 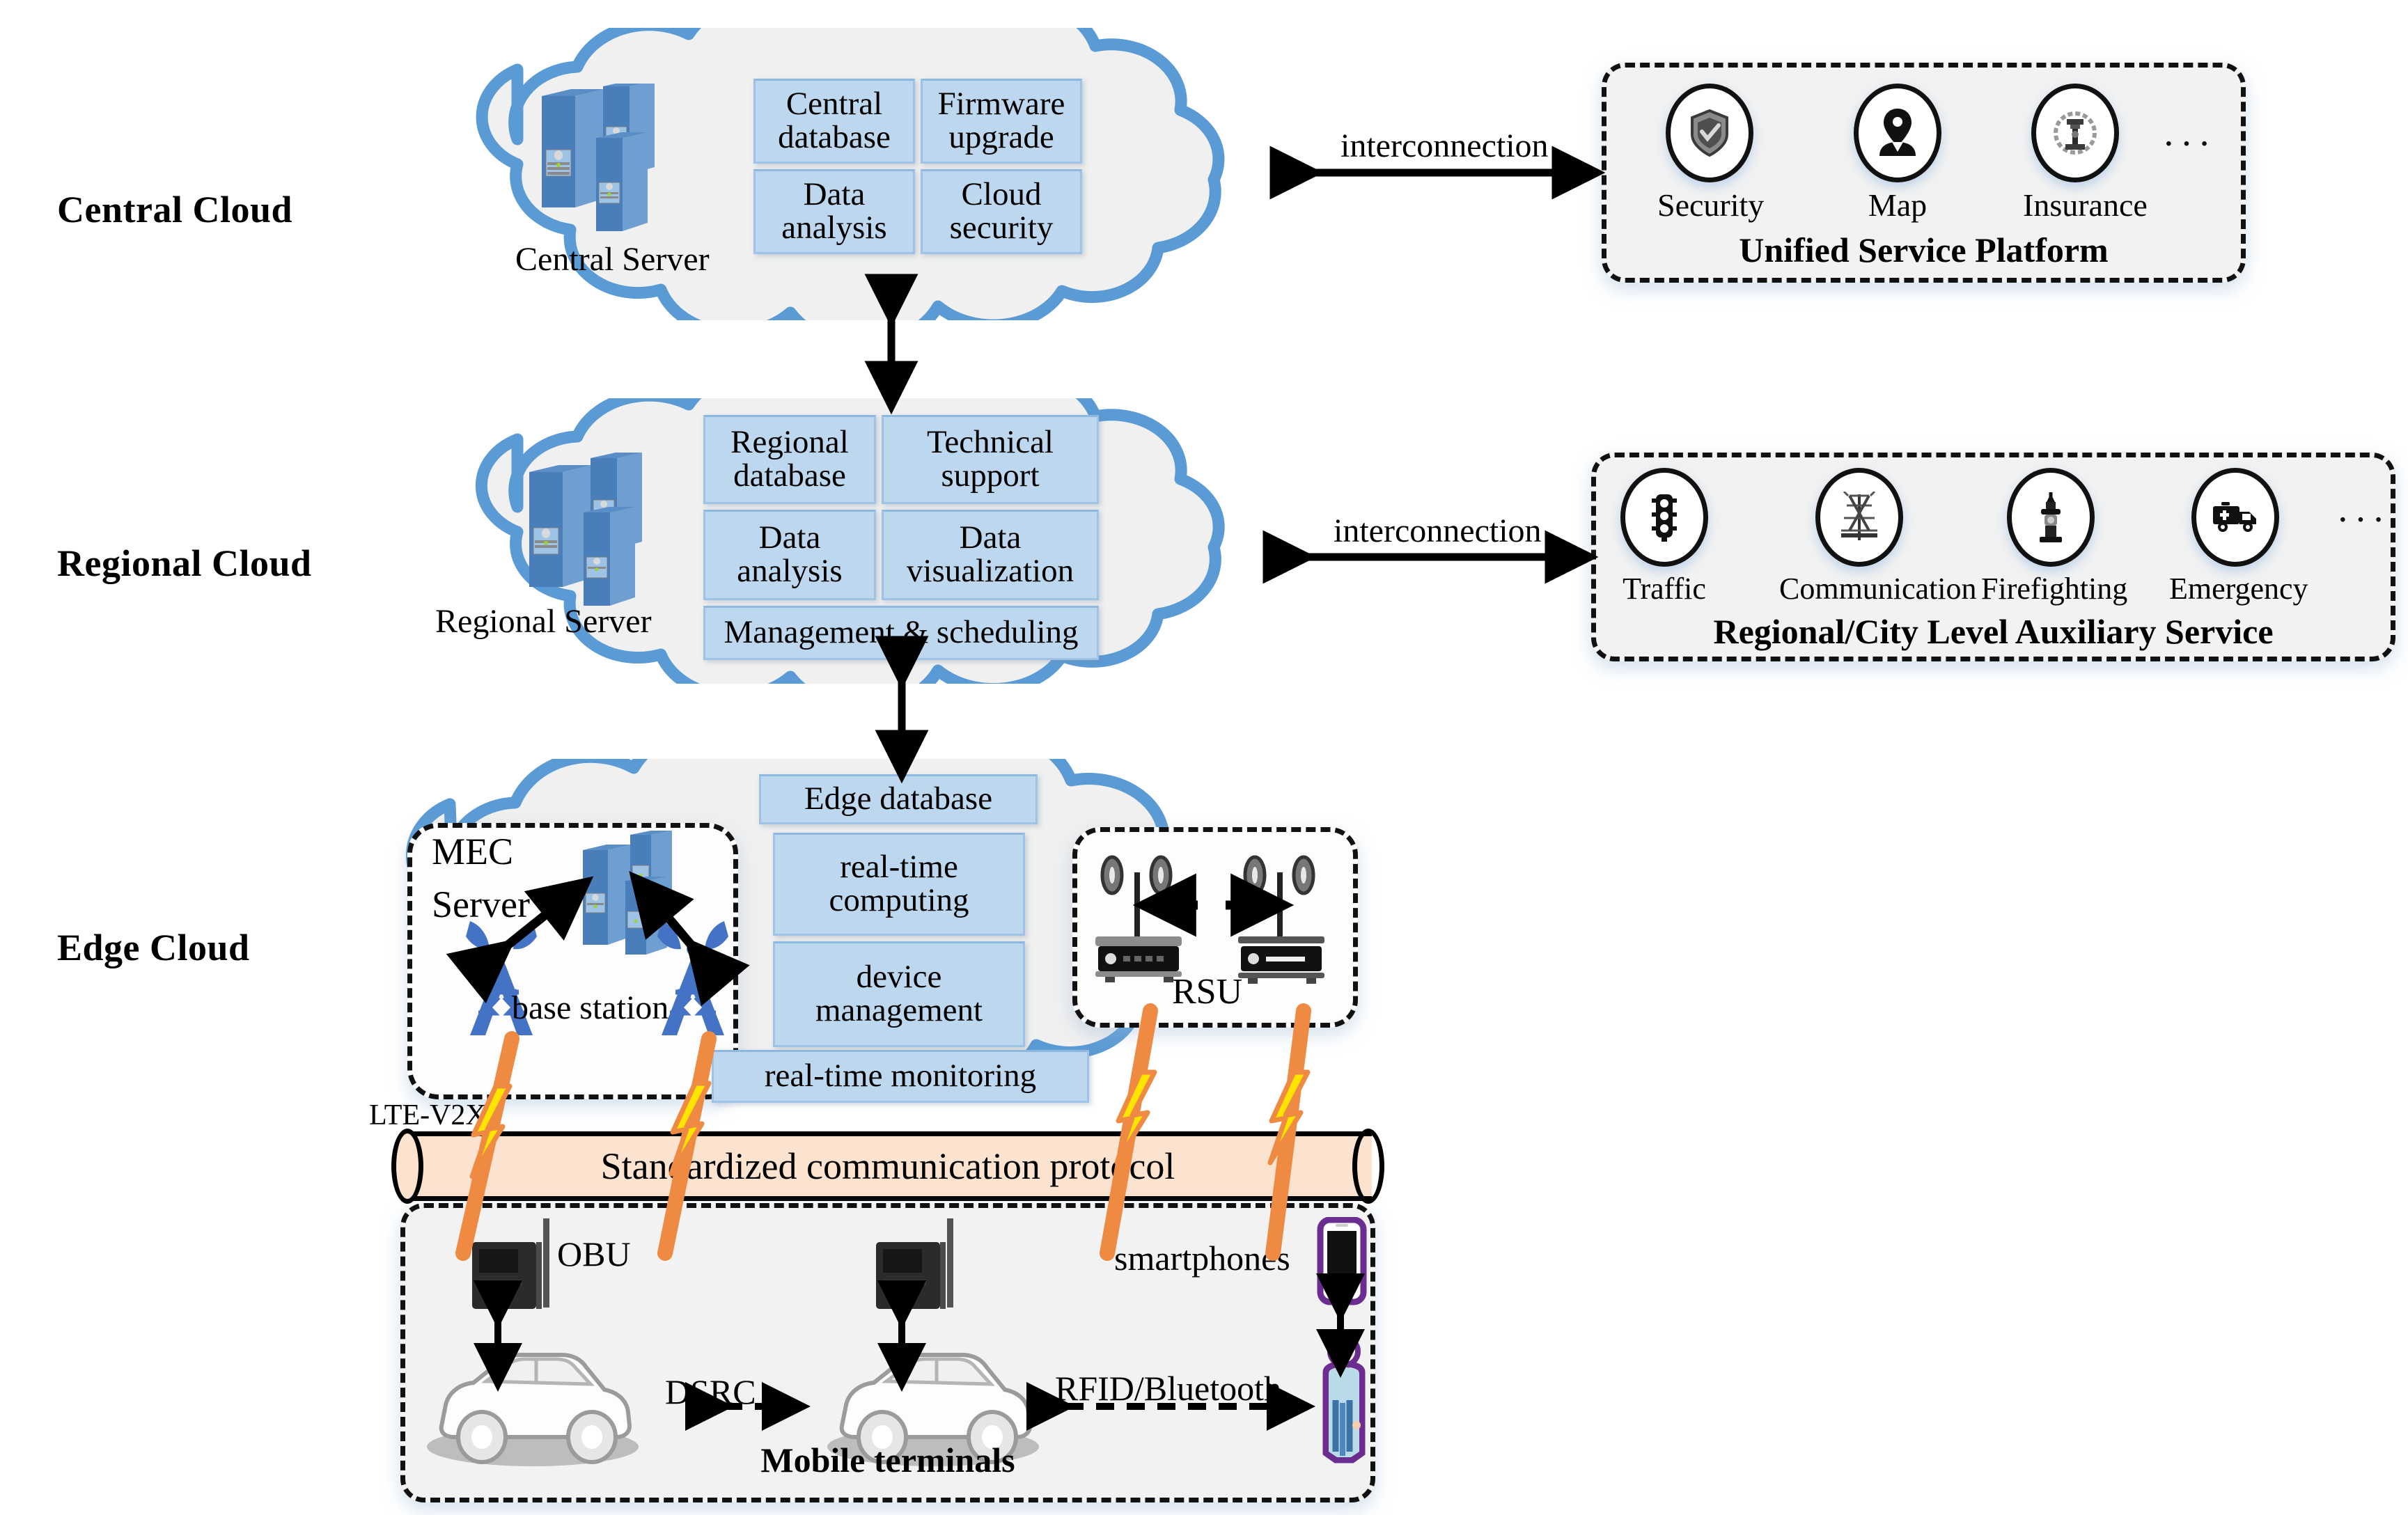 What do you see at coordinates (1202, 1259) in the screenshot?
I see `smartphones-label: smartphones` at bounding box center [1202, 1259].